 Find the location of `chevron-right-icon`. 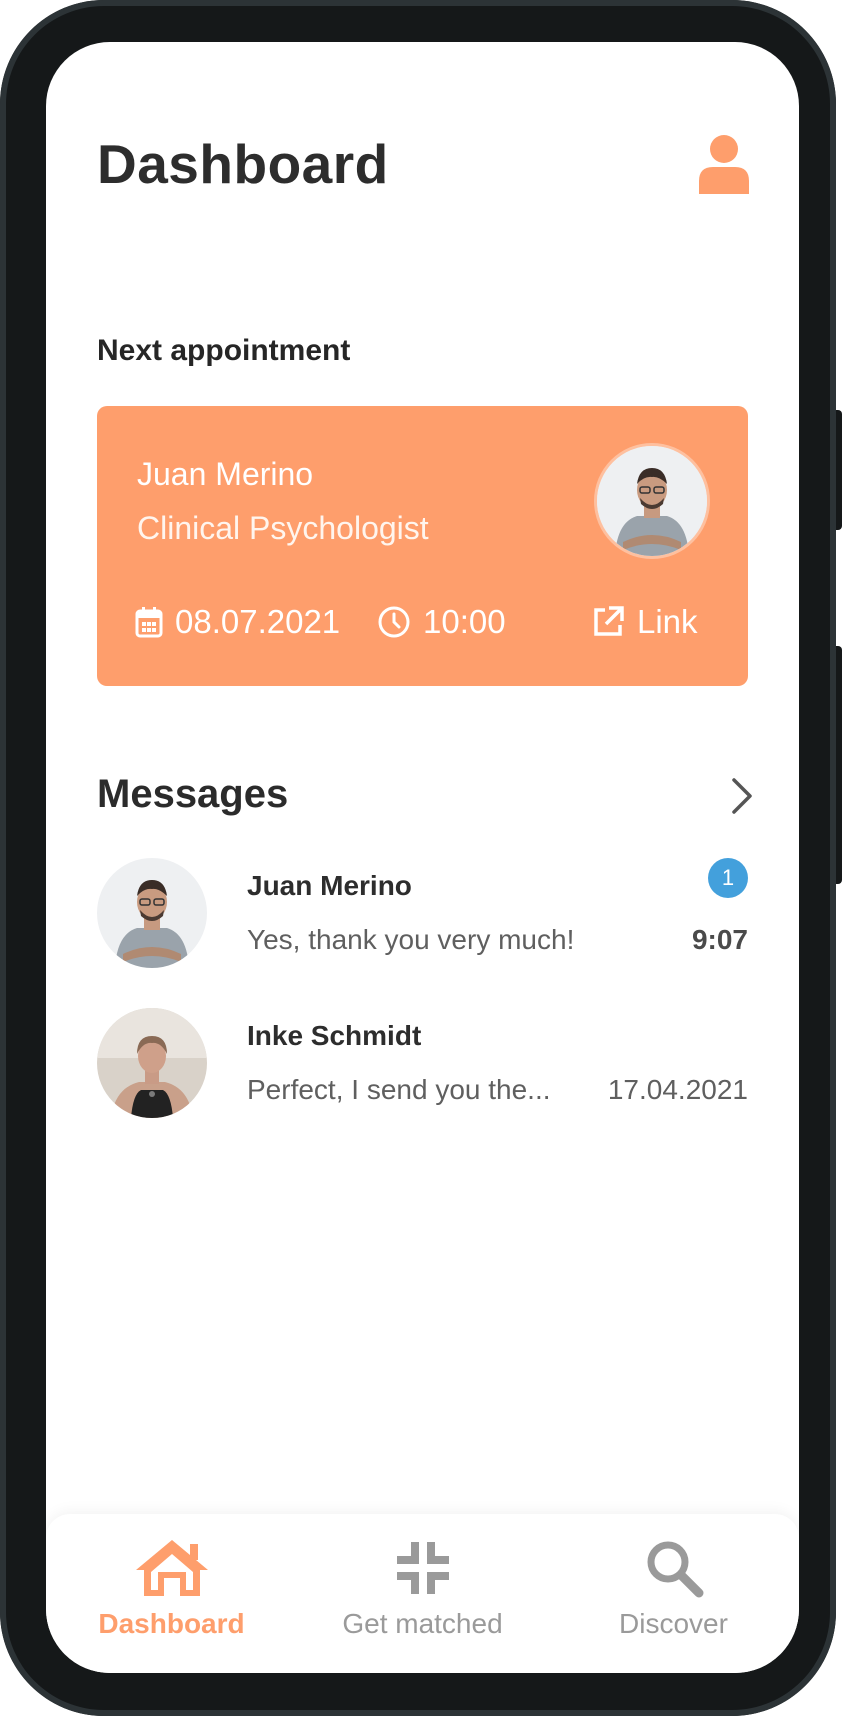

chevron-right-icon is located at coordinates (742, 796).